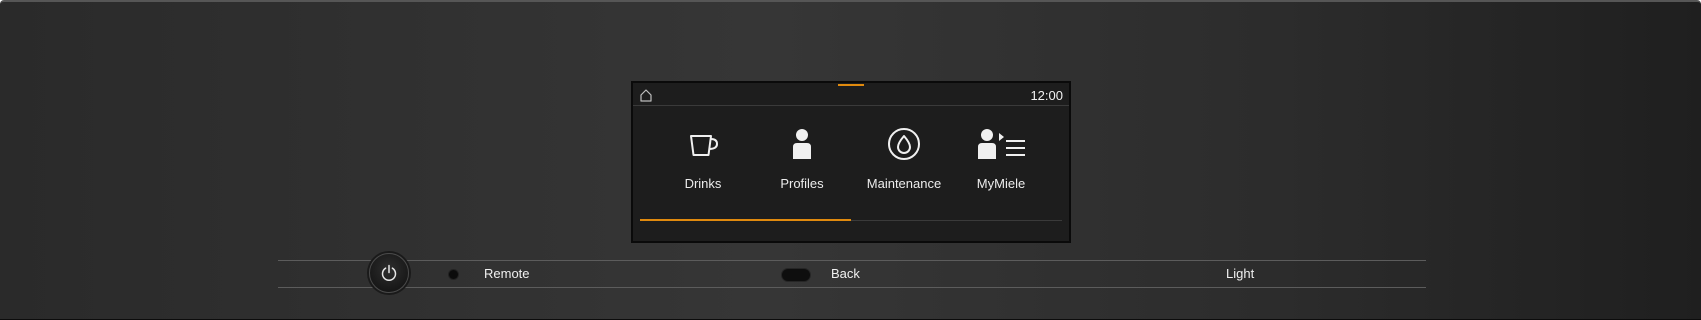  Describe the element at coordinates (703, 159) in the screenshot. I see `menu-item-drinks: Drinks` at that location.